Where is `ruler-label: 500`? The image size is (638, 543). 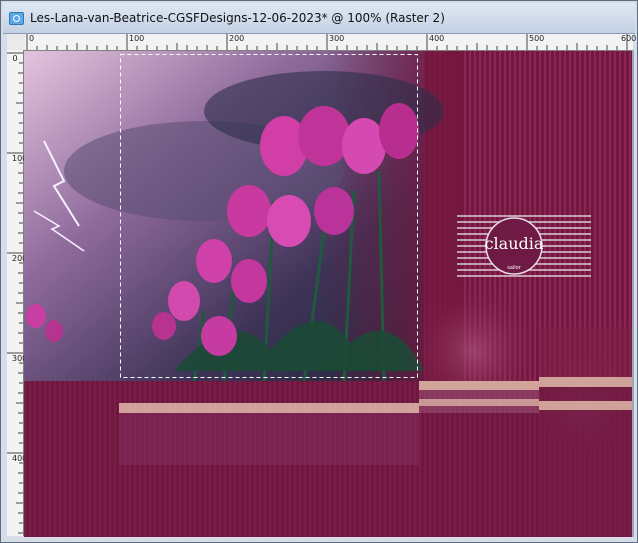
ruler-label: 500 is located at coordinates (537, 38).